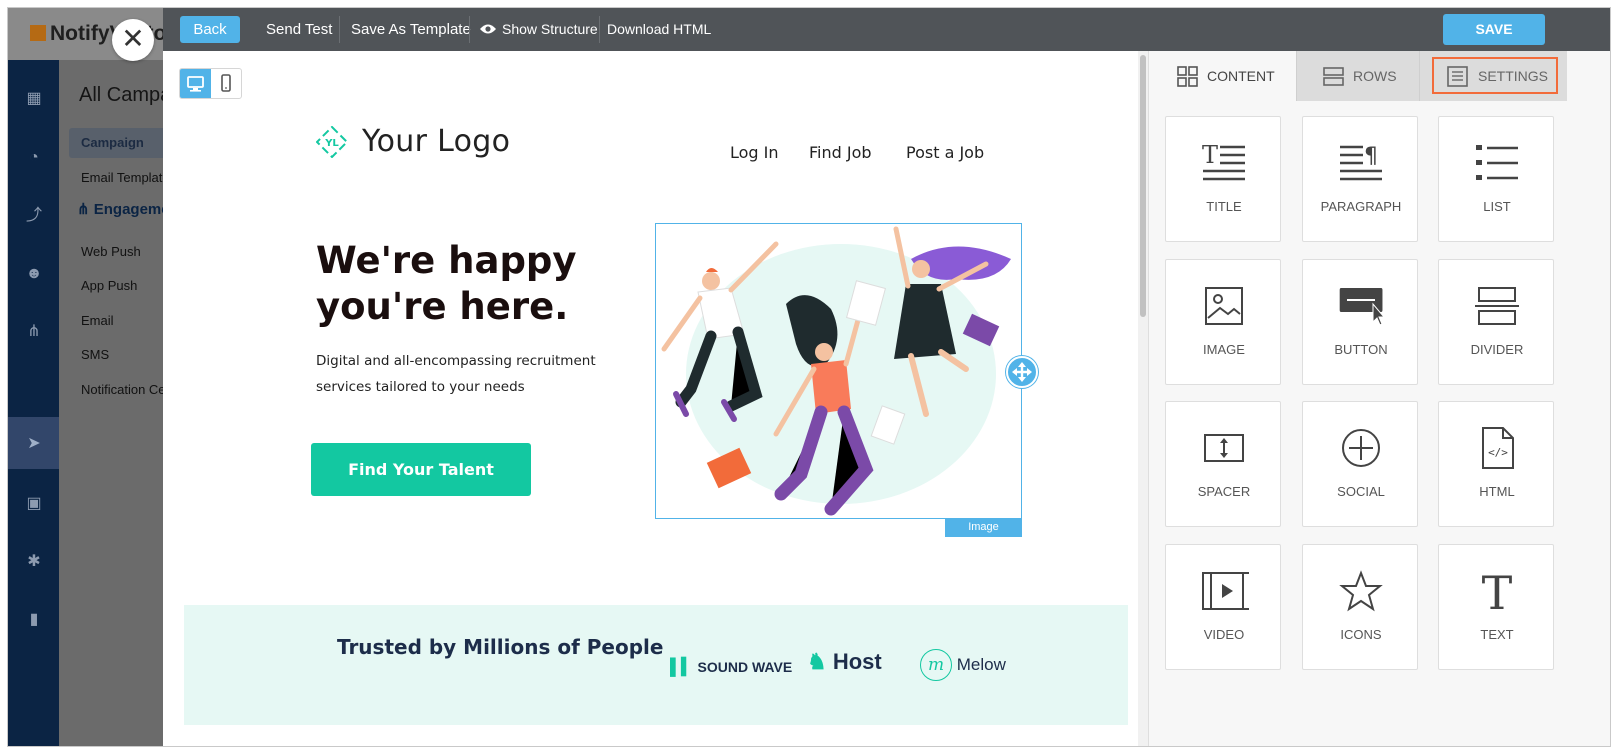 The height and width of the screenshot is (753, 1617). What do you see at coordinates (488, 29) in the screenshot?
I see `eye-icon` at bounding box center [488, 29].